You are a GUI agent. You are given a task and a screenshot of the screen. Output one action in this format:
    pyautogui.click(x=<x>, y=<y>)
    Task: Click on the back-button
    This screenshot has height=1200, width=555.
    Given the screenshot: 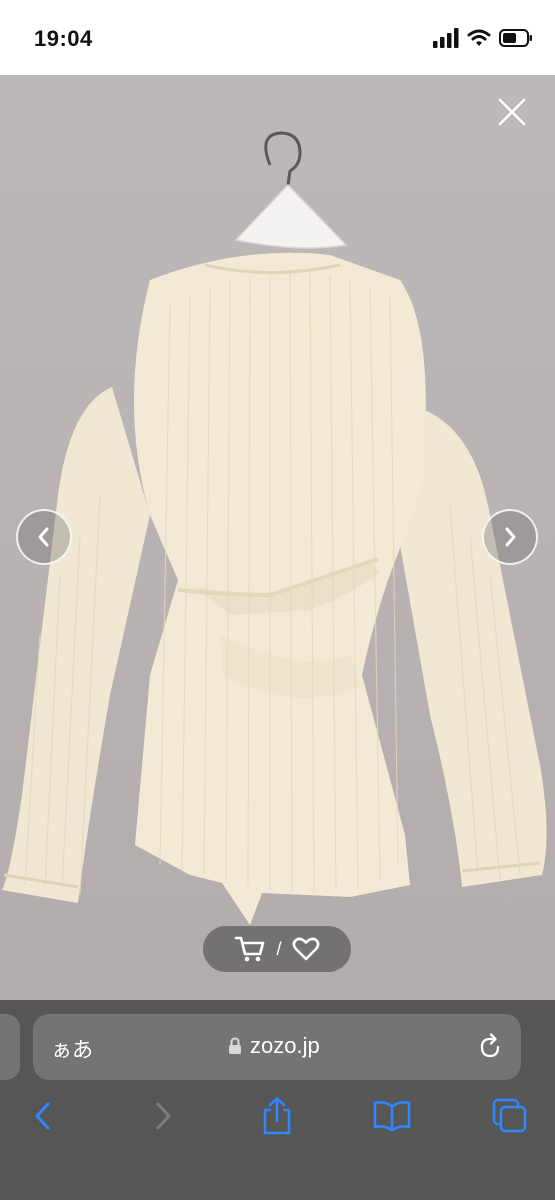 What is the action you would take?
    pyautogui.click(x=43, y=1116)
    